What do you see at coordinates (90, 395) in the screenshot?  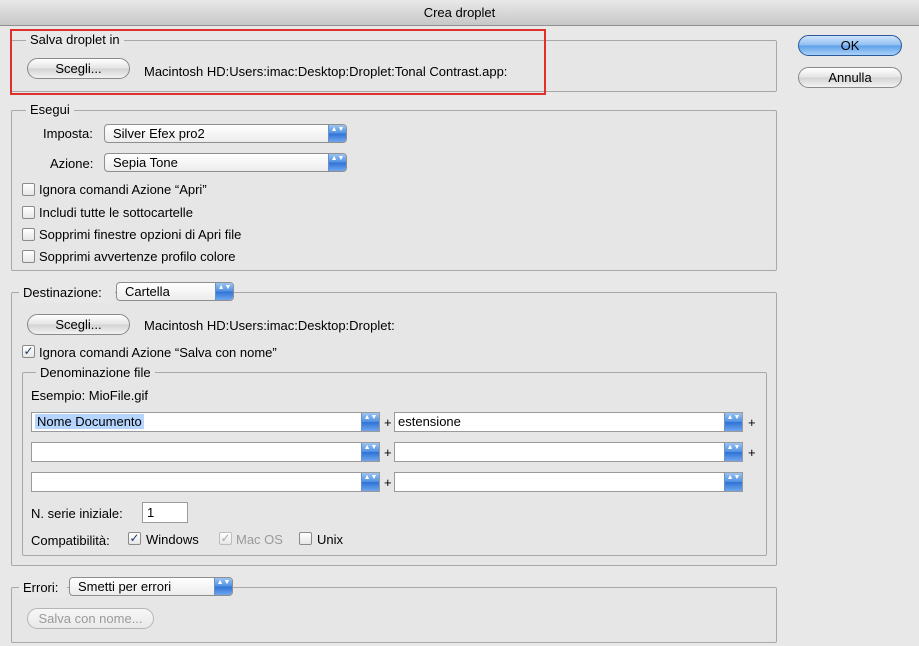 I see `naming-example: Esempio: MioFile.gif` at bounding box center [90, 395].